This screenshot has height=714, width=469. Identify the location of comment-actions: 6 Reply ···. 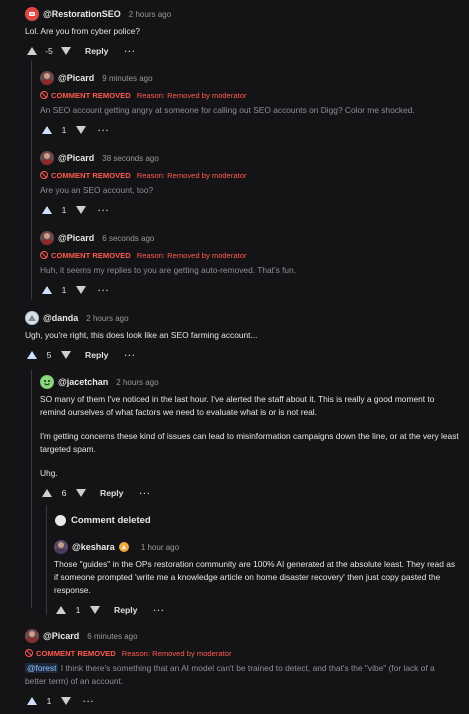
(249, 493).